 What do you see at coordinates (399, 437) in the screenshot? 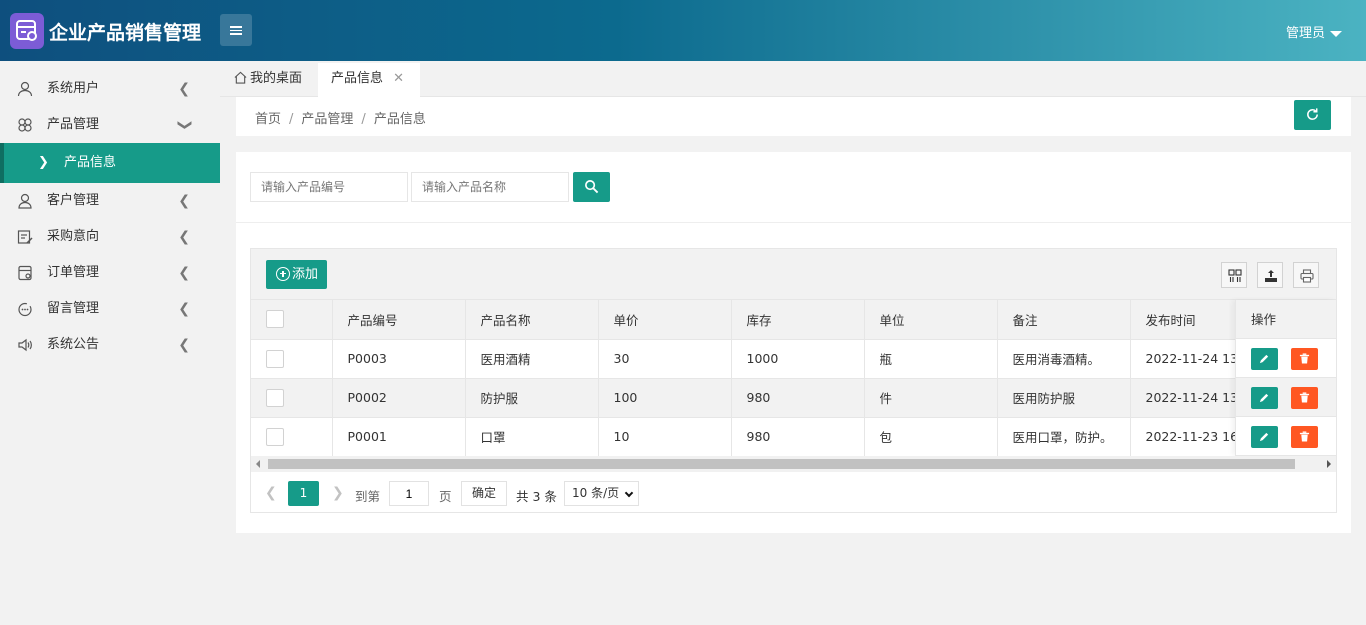
I see `table-cell: P0001` at bounding box center [399, 437].